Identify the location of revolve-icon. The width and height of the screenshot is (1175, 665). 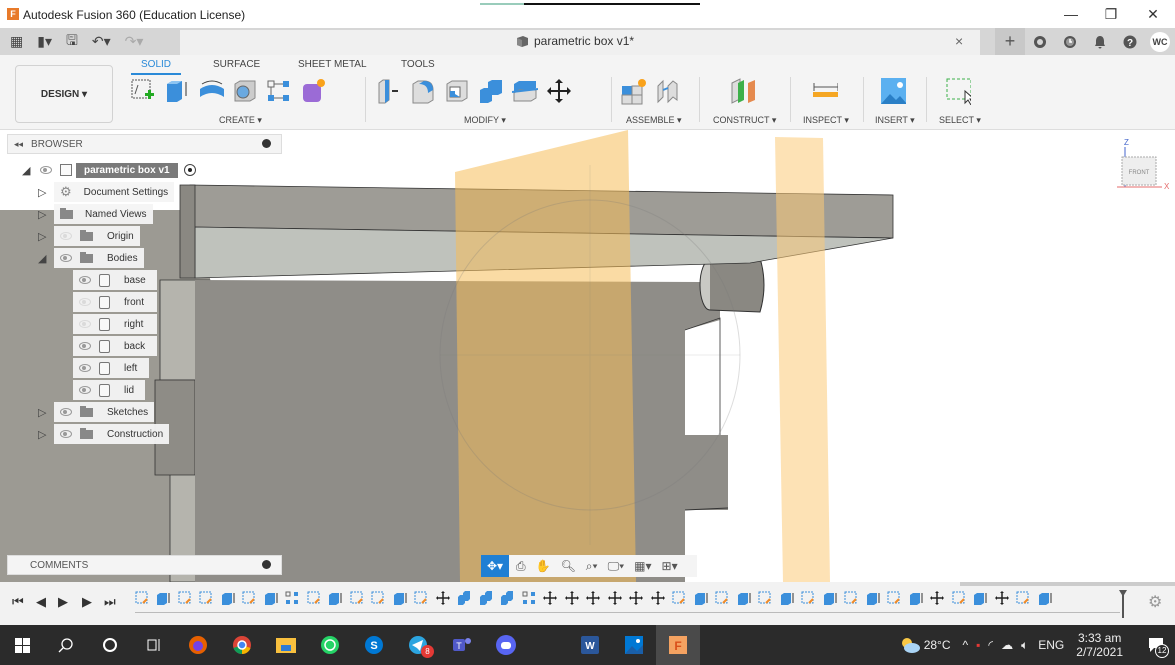
(211, 91).